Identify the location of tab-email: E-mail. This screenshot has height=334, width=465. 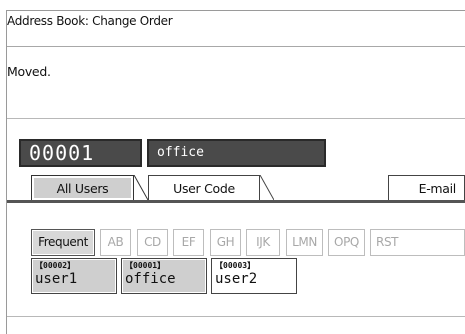
(426, 187).